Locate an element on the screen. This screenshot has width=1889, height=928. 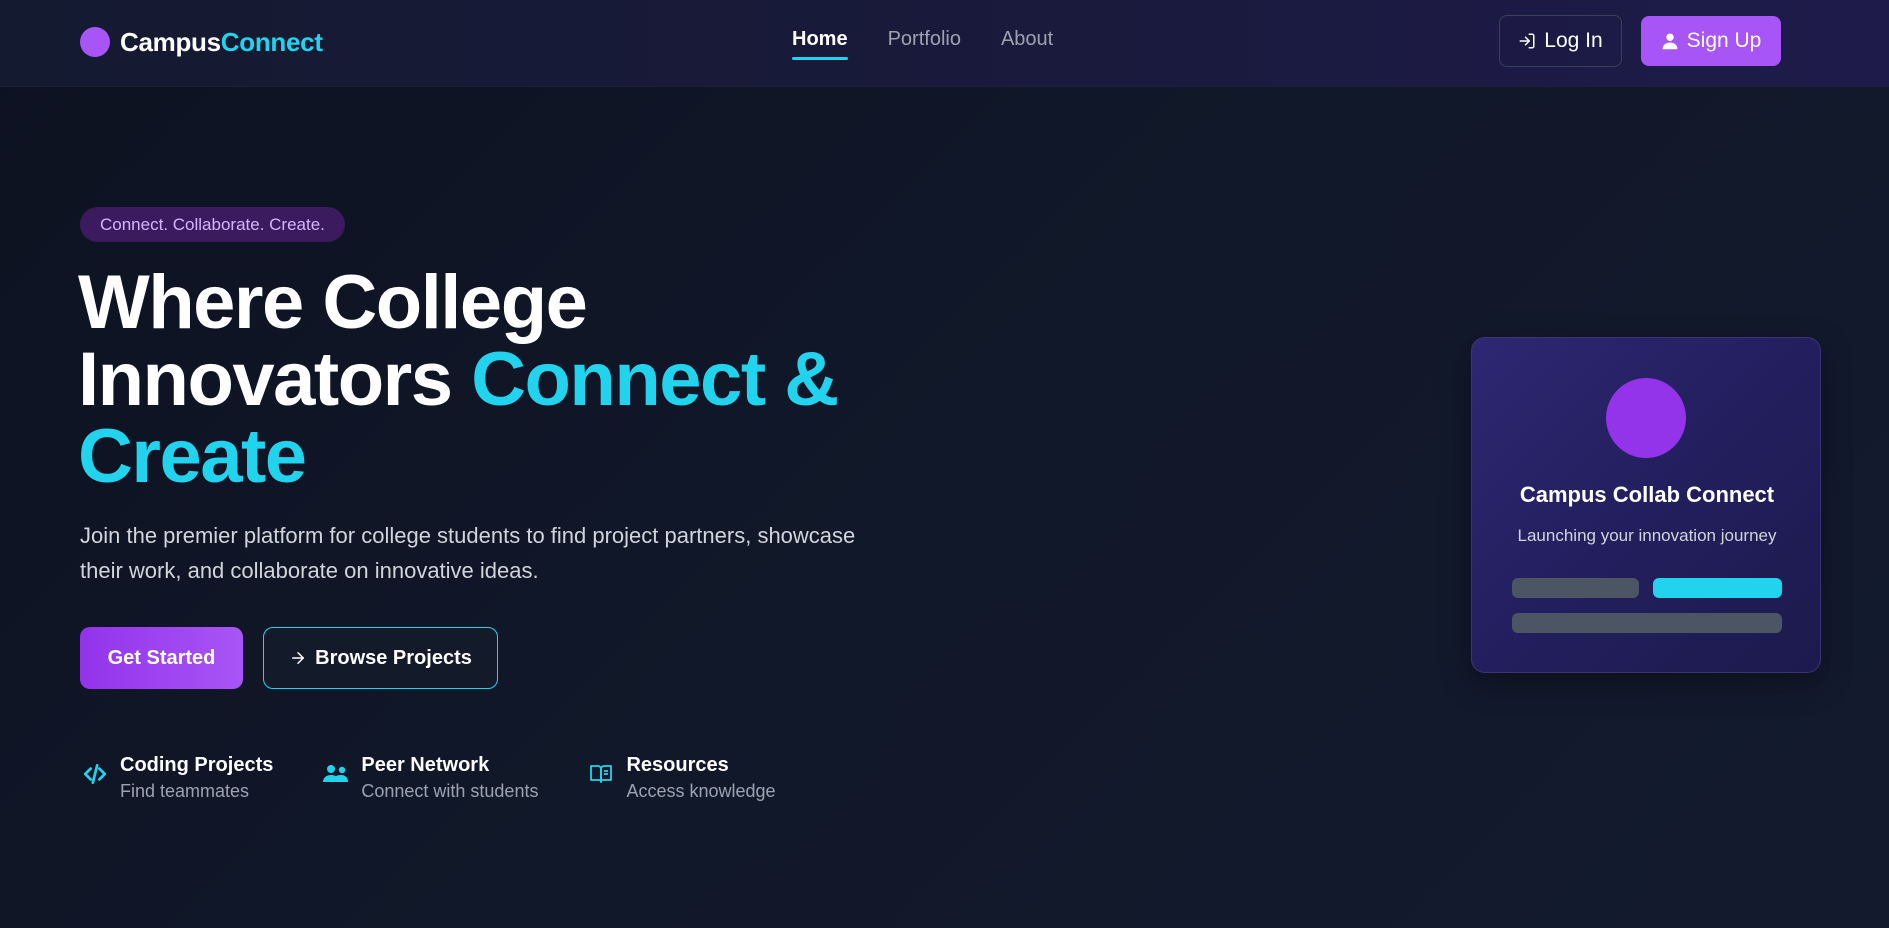
headline-line3-cyan: Create is located at coordinates (192, 456).